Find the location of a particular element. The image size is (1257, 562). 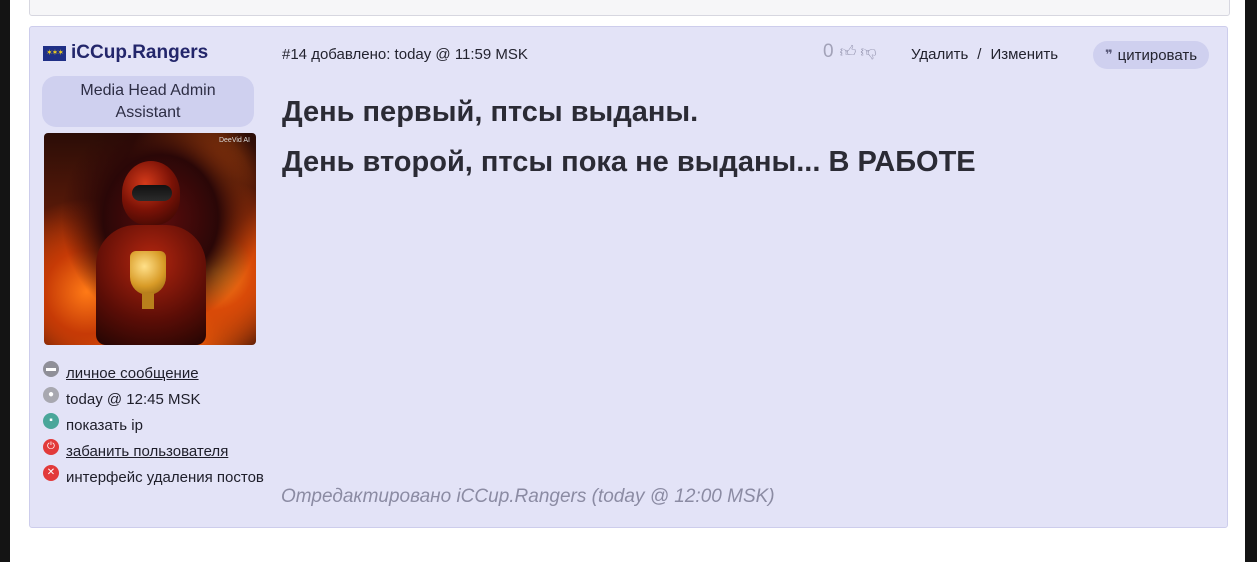

info-item-show-ip: ▪ показать ip is located at coordinates (153, 425).